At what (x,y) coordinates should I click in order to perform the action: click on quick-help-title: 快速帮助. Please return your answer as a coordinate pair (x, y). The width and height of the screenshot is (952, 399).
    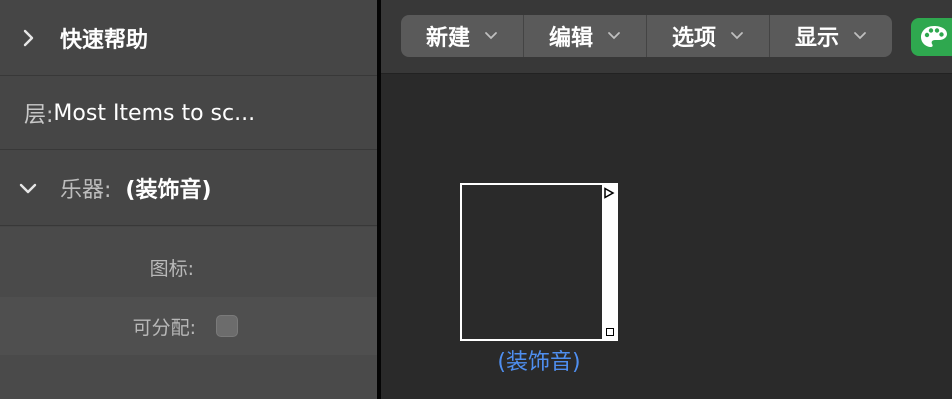
    Looking at the image, I should click on (104, 40).